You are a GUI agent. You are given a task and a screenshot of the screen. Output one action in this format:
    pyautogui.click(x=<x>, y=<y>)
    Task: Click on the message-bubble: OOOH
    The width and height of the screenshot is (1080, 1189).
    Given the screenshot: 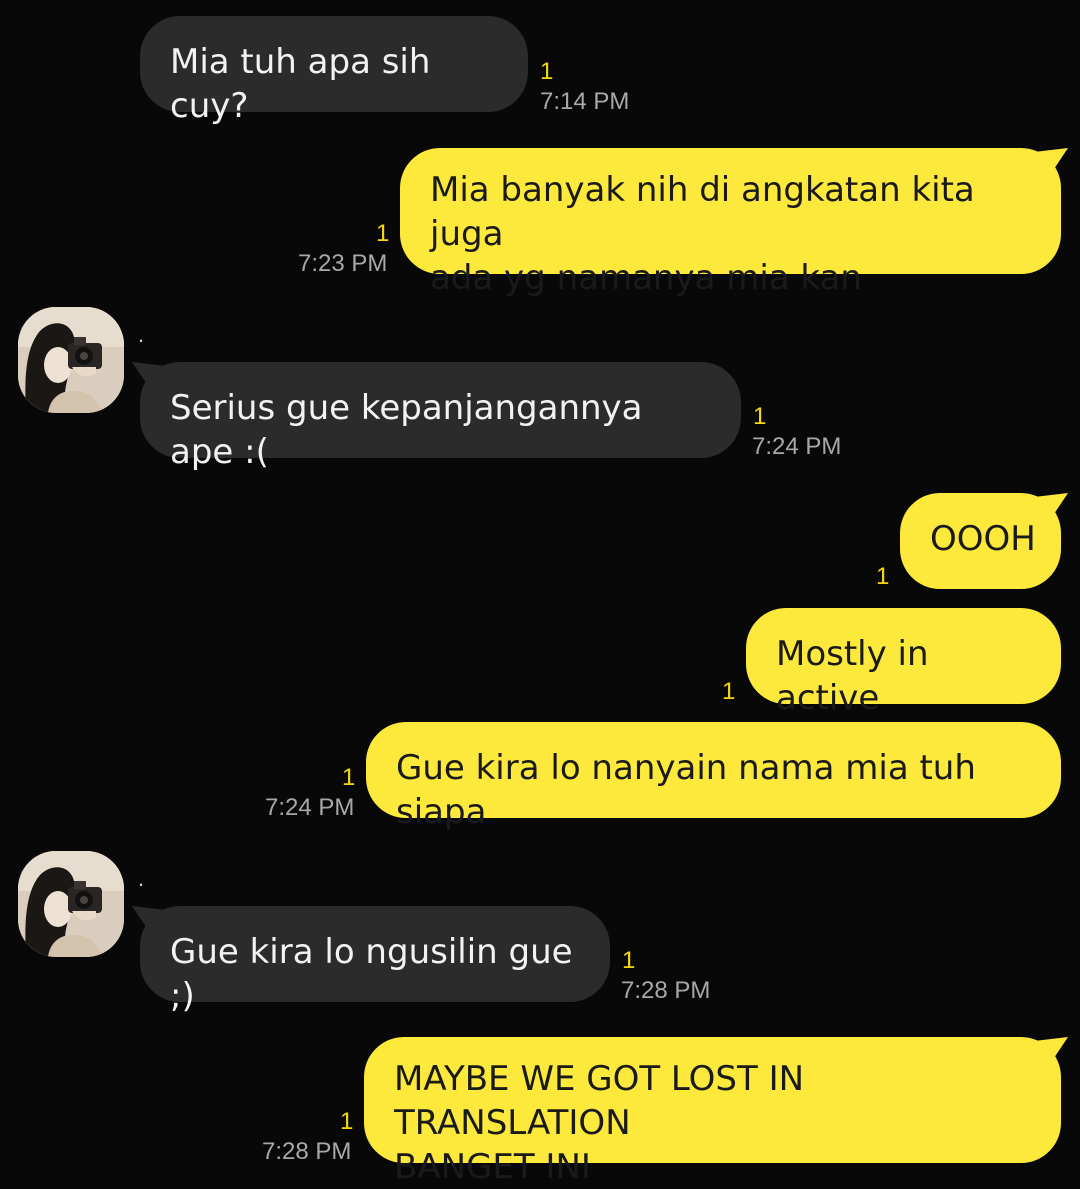 What is the action you would take?
    pyautogui.click(x=980, y=541)
    